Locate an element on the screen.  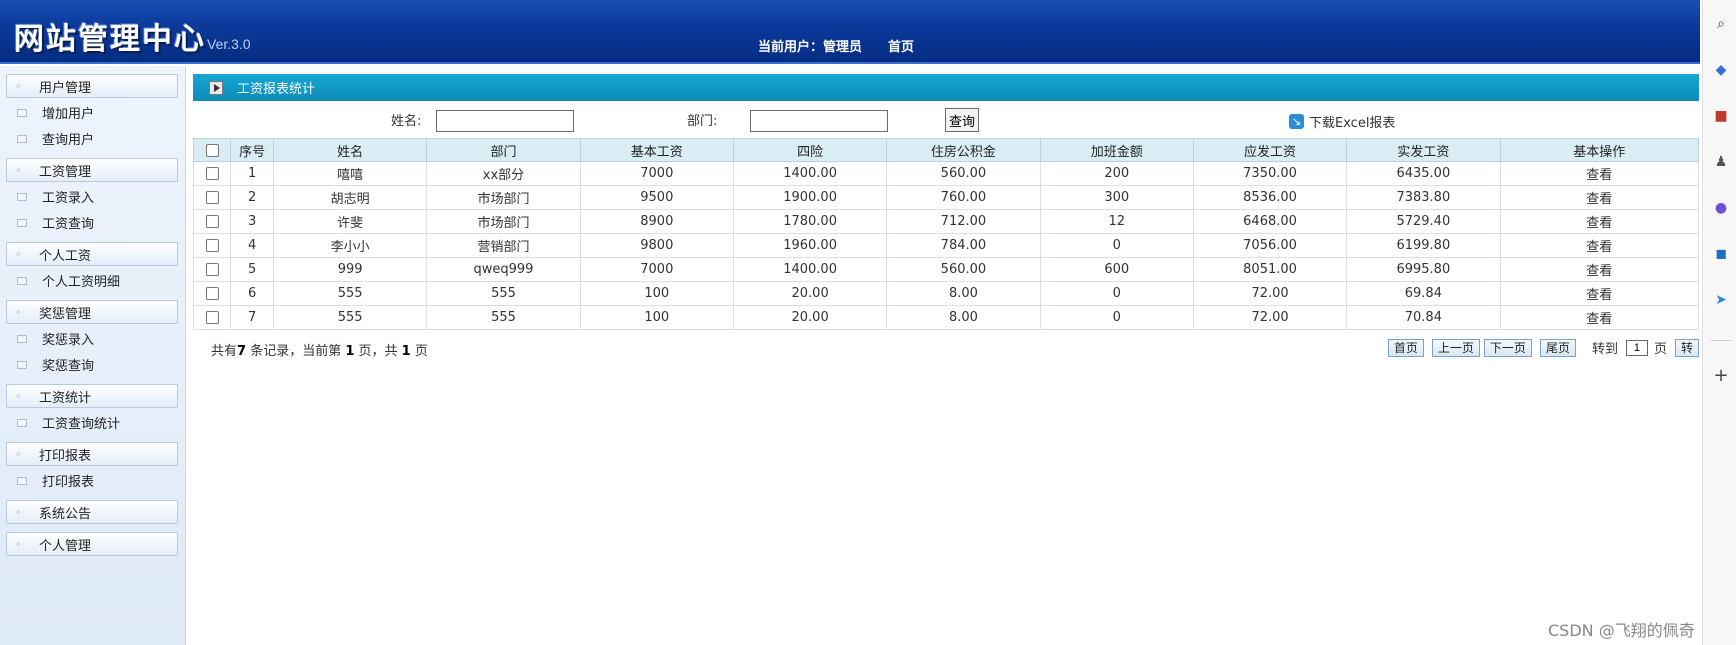
dept-input is located at coordinates (819, 121).